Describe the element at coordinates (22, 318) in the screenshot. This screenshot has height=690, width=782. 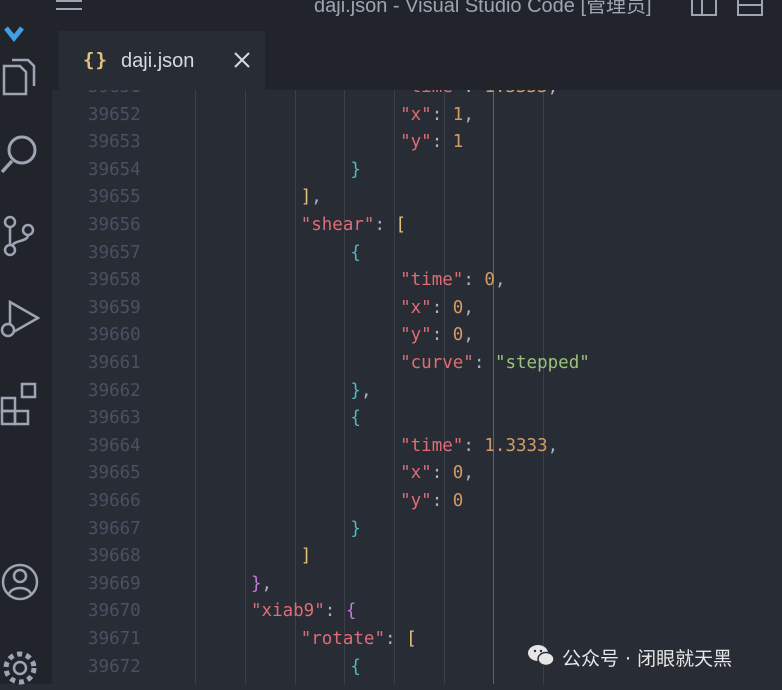
I see `run-debug-icon` at that location.